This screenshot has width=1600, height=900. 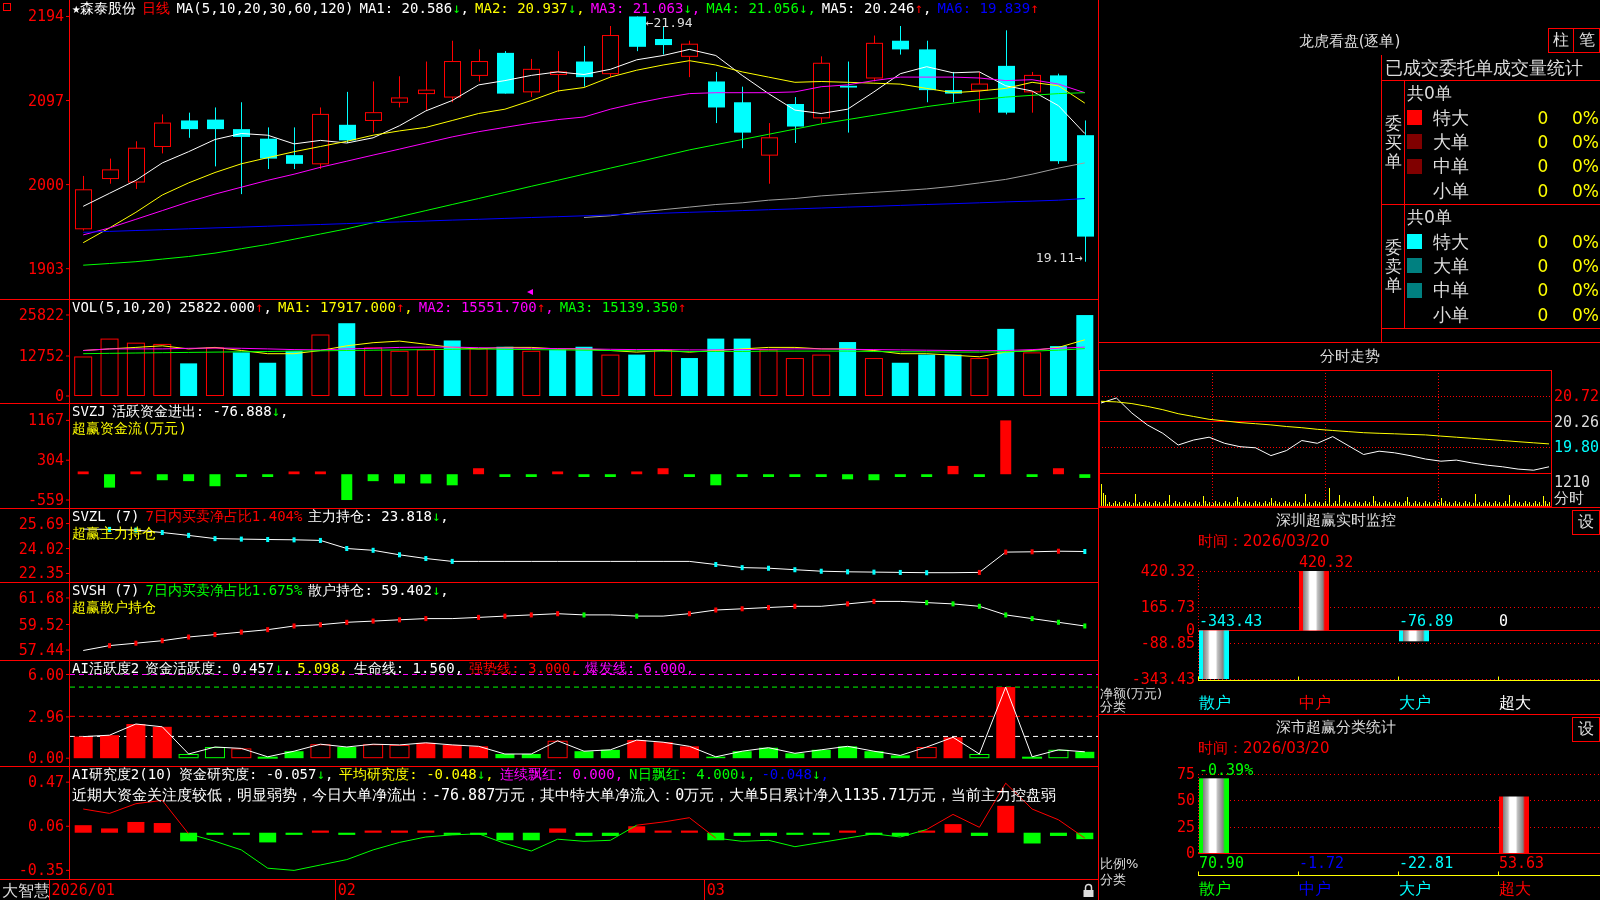 I want to click on legend-item: 7日内买卖净占比1.675%, so click(x=224, y=590).